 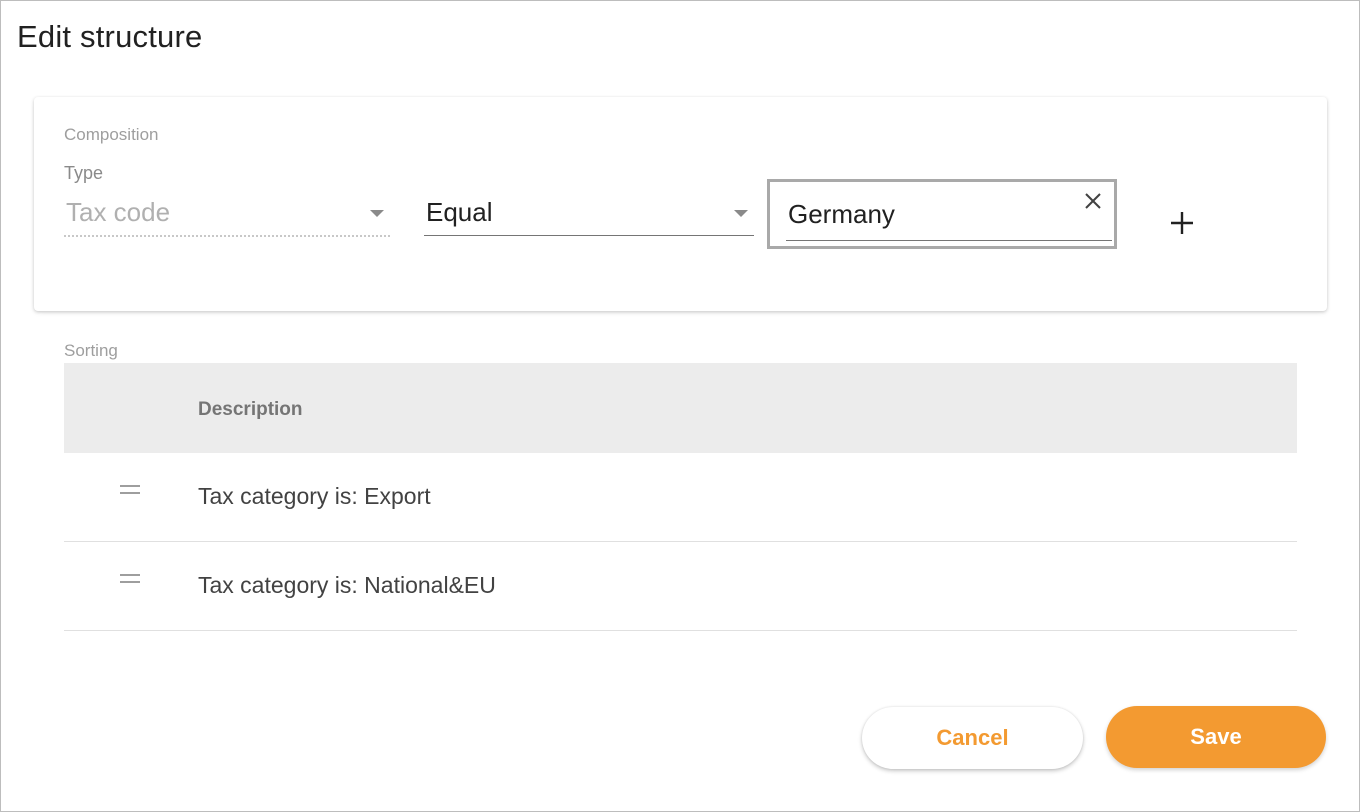 What do you see at coordinates (314, 496) in the screenshot?
I see `row-description: Tax category is: Export` at bounding box center [314, 496].